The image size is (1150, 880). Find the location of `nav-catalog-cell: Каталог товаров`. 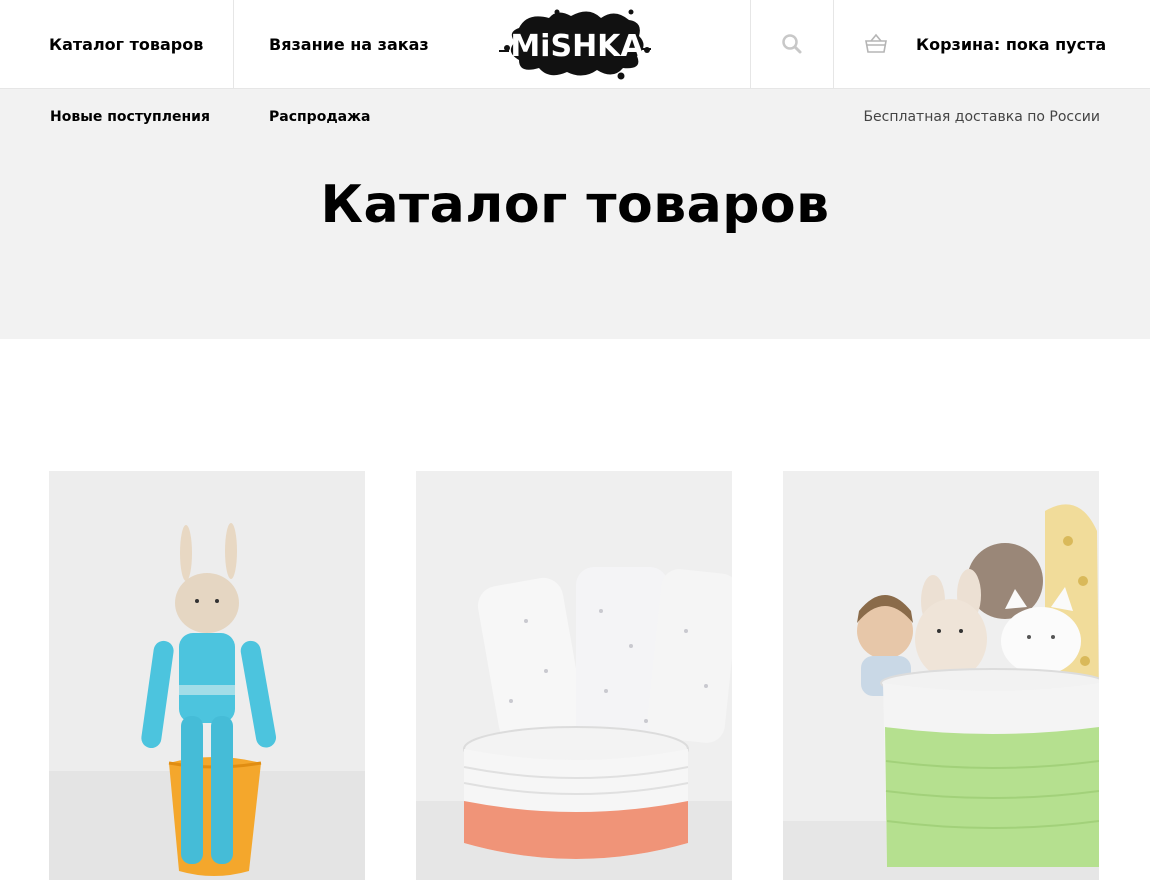

nav-catalog-cell: Каталог товаров is located at coordinates (117, 44).